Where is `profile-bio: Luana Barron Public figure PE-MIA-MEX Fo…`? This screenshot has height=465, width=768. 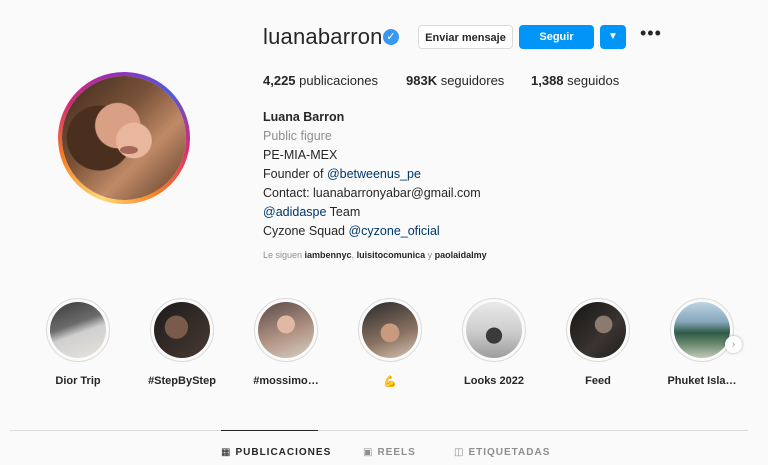
profile-bio: Luana Barron Public figure PE-MIA-MEX Fo… is located at coordinates (372, 174).